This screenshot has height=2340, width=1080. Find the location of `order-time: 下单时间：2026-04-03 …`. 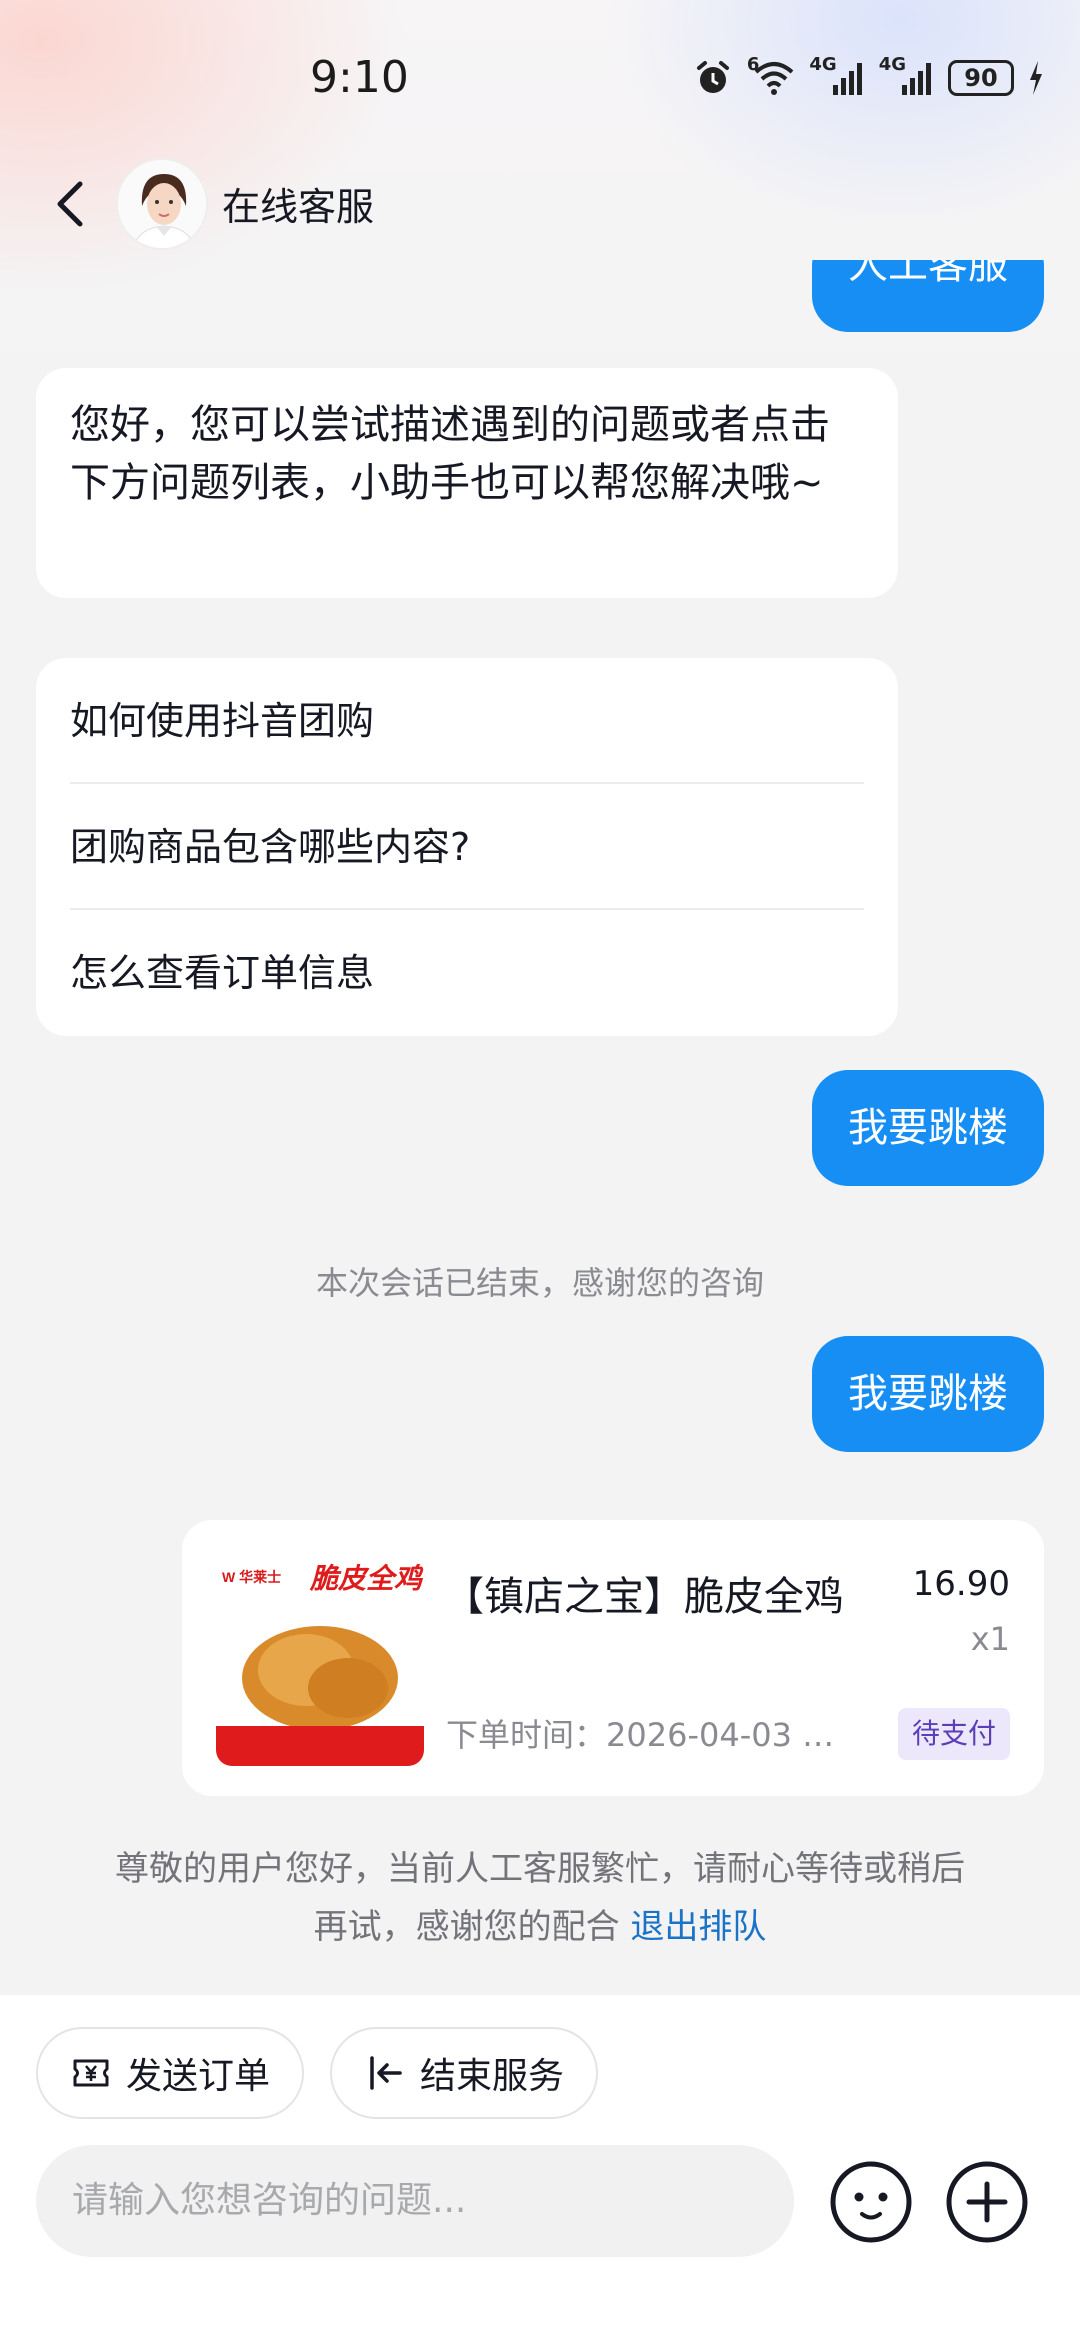

order-time: 下单时间：2026-04-03 … is located at coordinates (640, 1735).